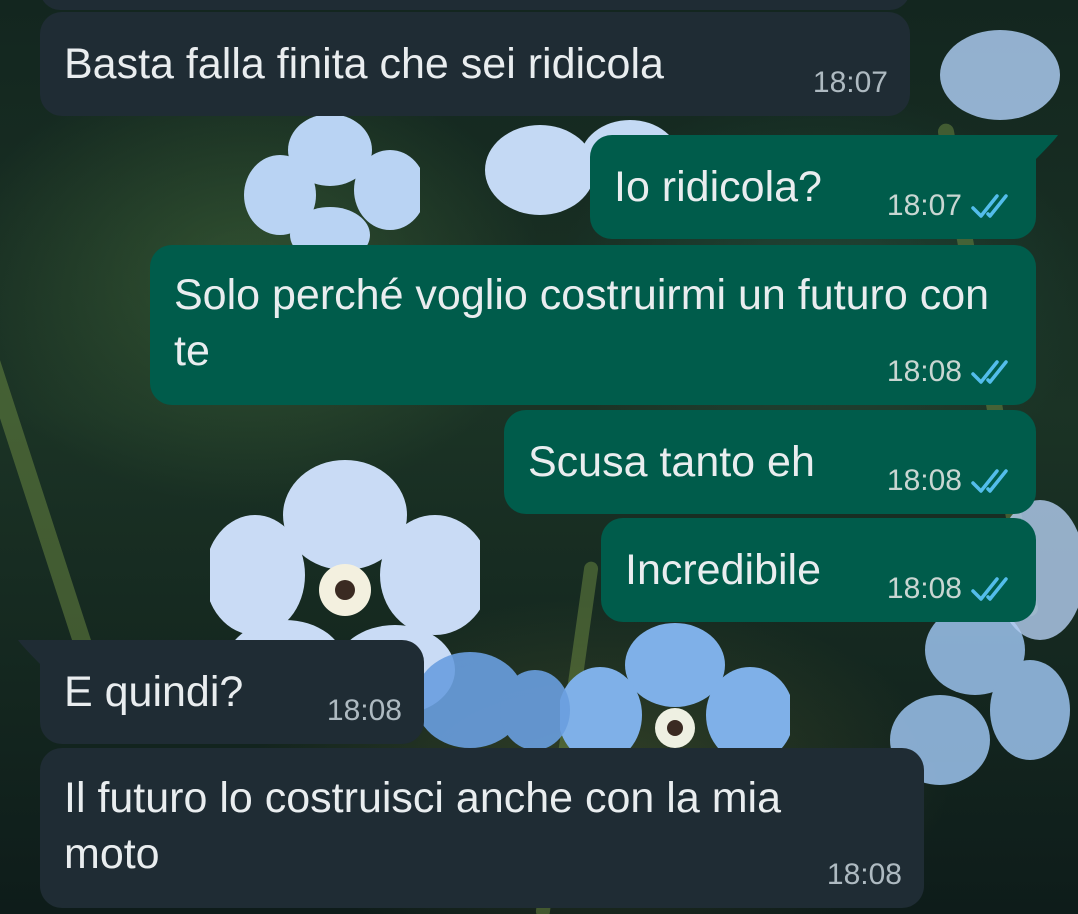 The height and width of the screenshot is (914, 1078). I want to click on bubble-tail-incoming, so click(30, 653).